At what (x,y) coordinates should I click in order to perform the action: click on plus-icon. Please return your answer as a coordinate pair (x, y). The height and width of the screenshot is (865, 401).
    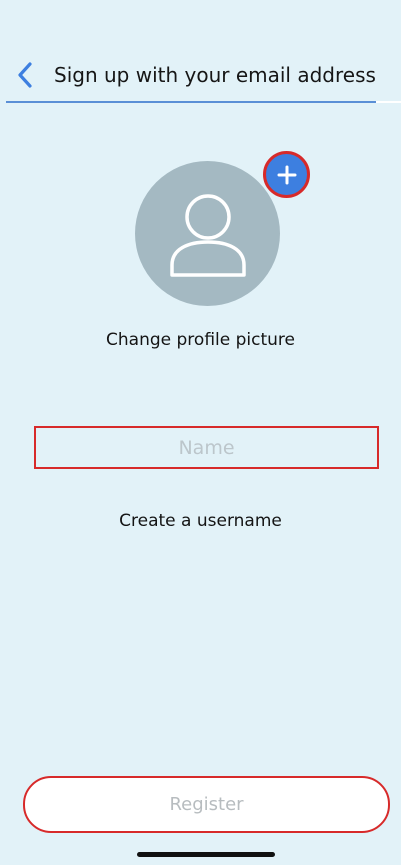
    Looking at the image, I should click on (286, 174).